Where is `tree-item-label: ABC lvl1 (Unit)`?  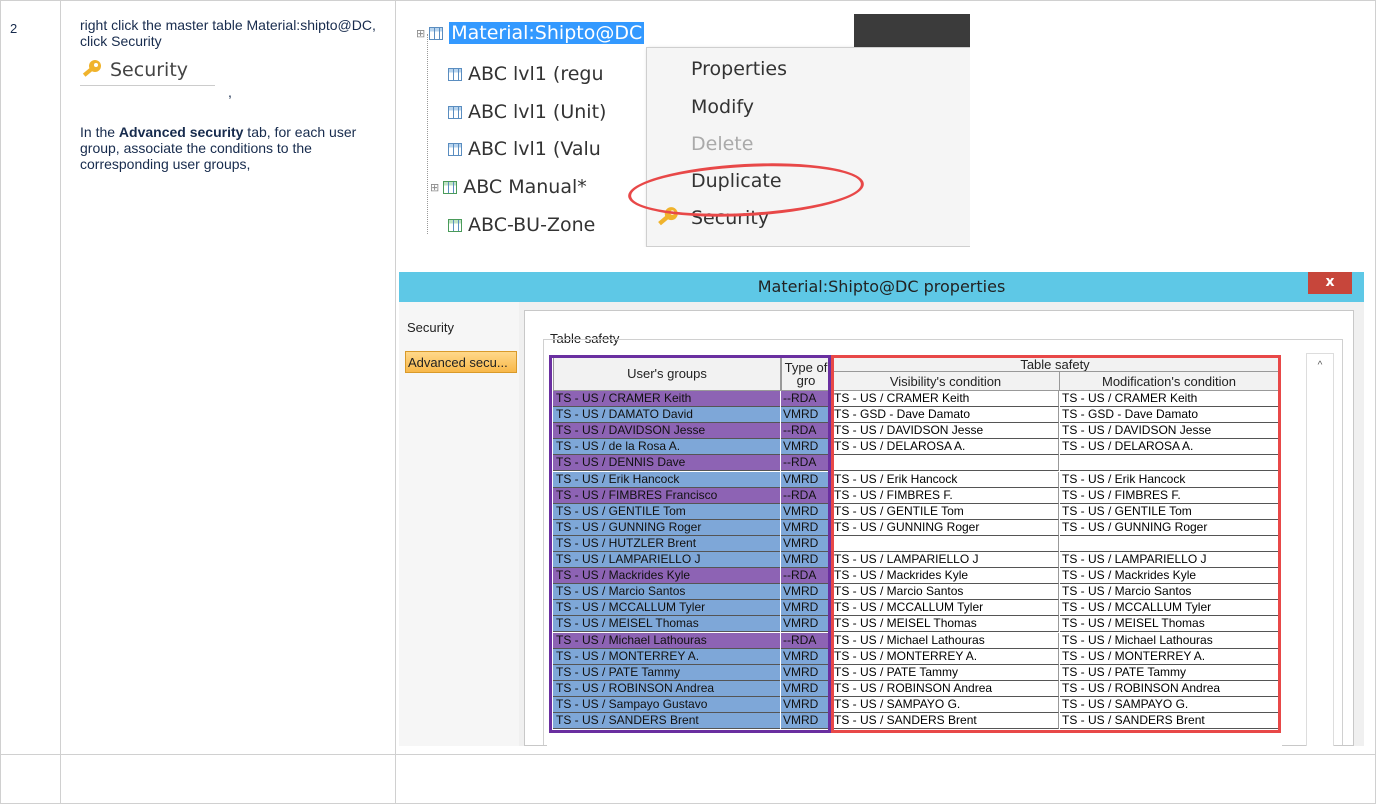
tree-item-label: ABC lvl1 (Unit) is located at coordinates (537, 112).